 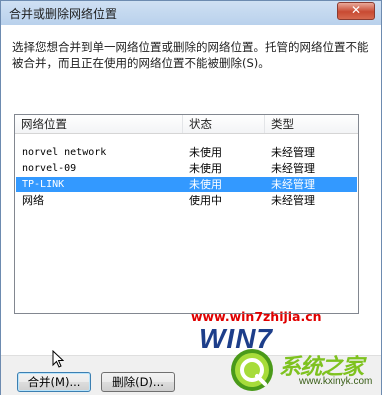 I want to click on window-title: 合并或删除网络位置, so click(x=63, y=14).